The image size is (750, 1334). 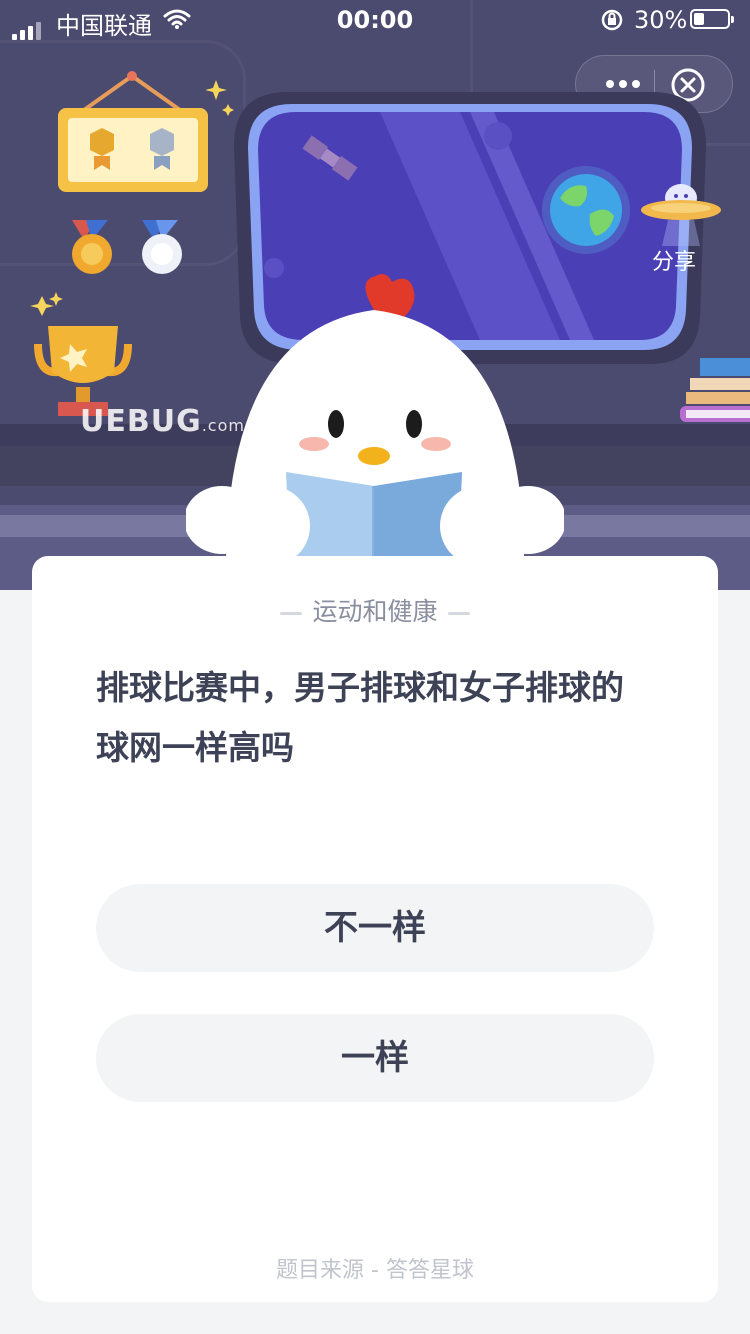 What do you see at coordinates (291, 613) in the screenshot?
I see `category-dash-left` at bounding box center [291, 613].